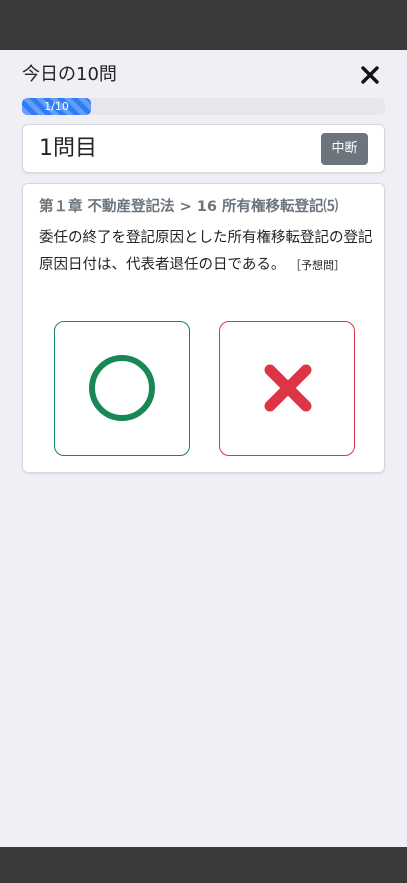 The width and height of the screenshot is (407, 883). I want to click on circle-icon, so click(122, 388).